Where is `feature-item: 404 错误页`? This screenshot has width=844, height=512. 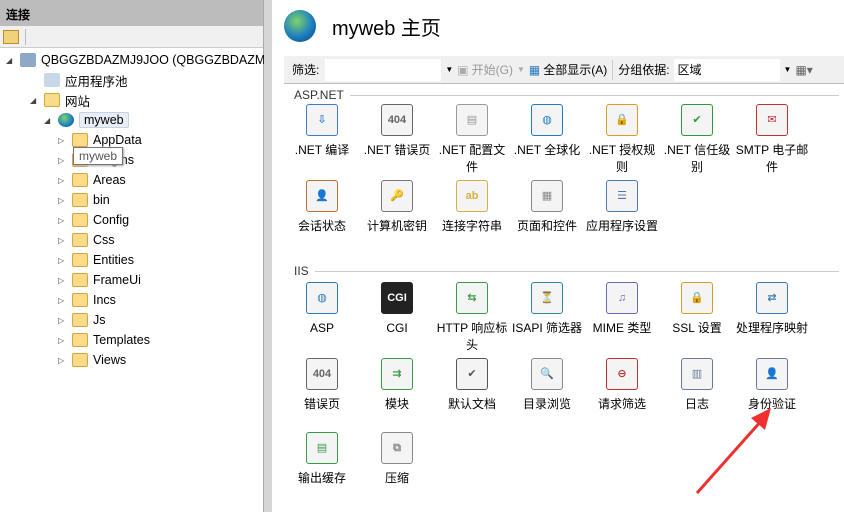
feature-item: 404 错误页 is located at coordinates (322, 385).